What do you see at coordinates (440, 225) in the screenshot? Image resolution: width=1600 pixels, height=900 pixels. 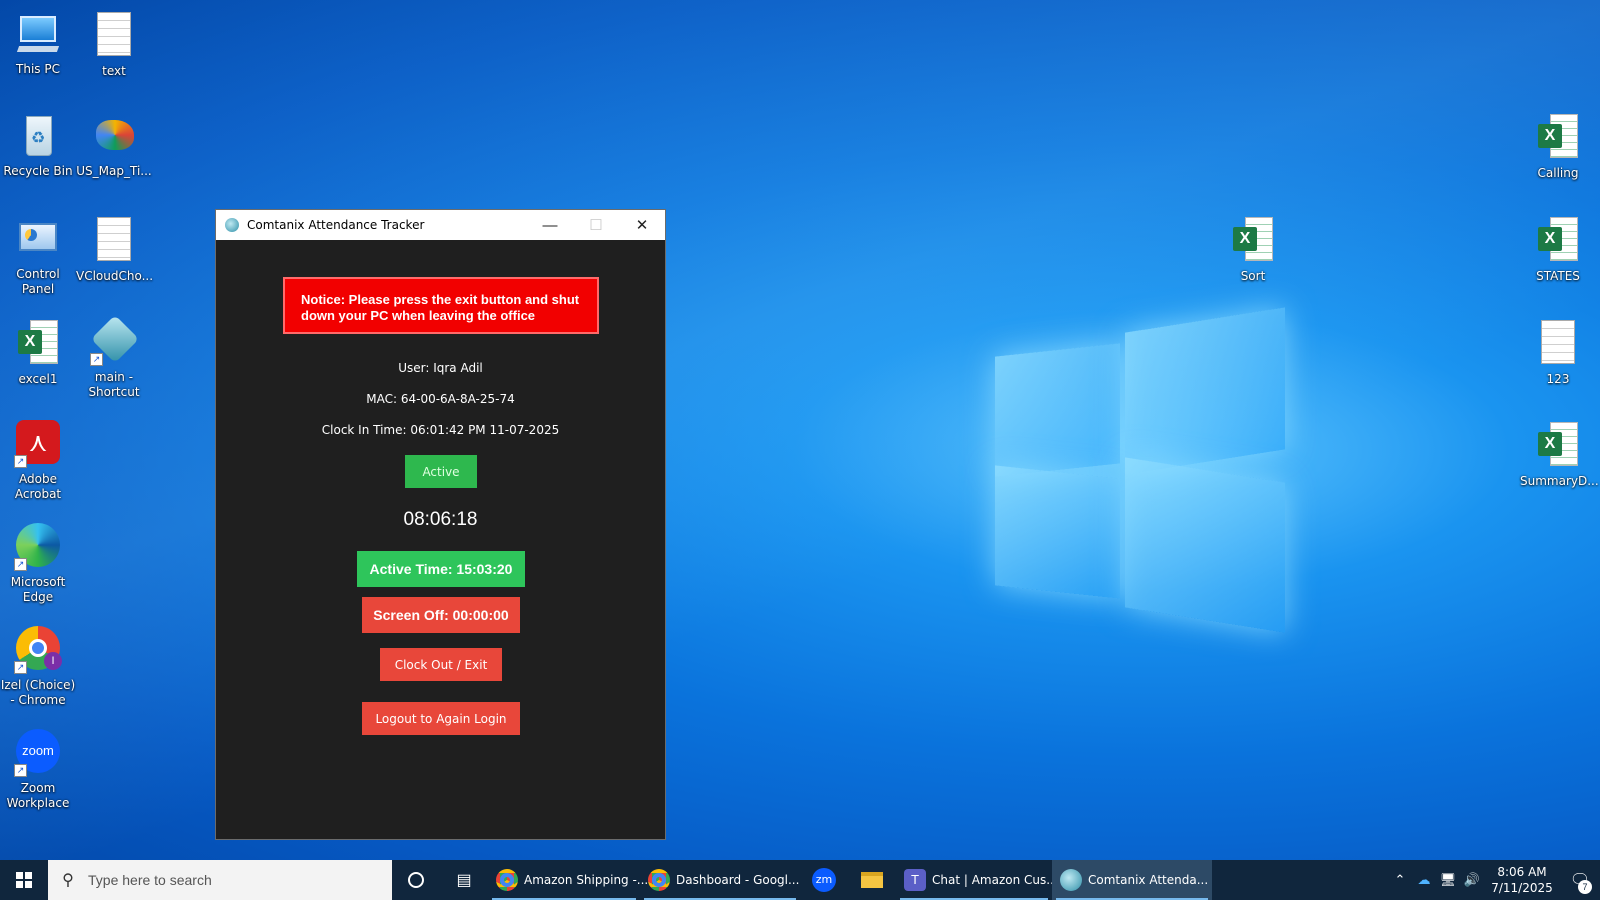 I see `window-titlebar: Comtanix Attendance Tracker — ☐ ✕` at bounding box center [440, 225].